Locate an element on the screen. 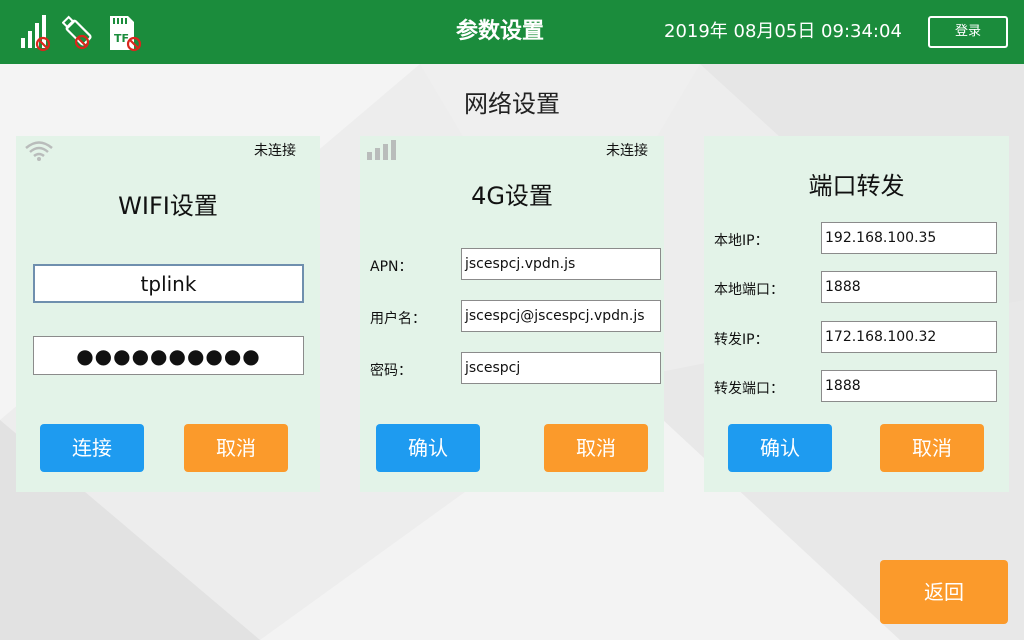 The height and width of the screenshot is (640, 1024). cellular-signal-icon is located at coordinates (381, 150).